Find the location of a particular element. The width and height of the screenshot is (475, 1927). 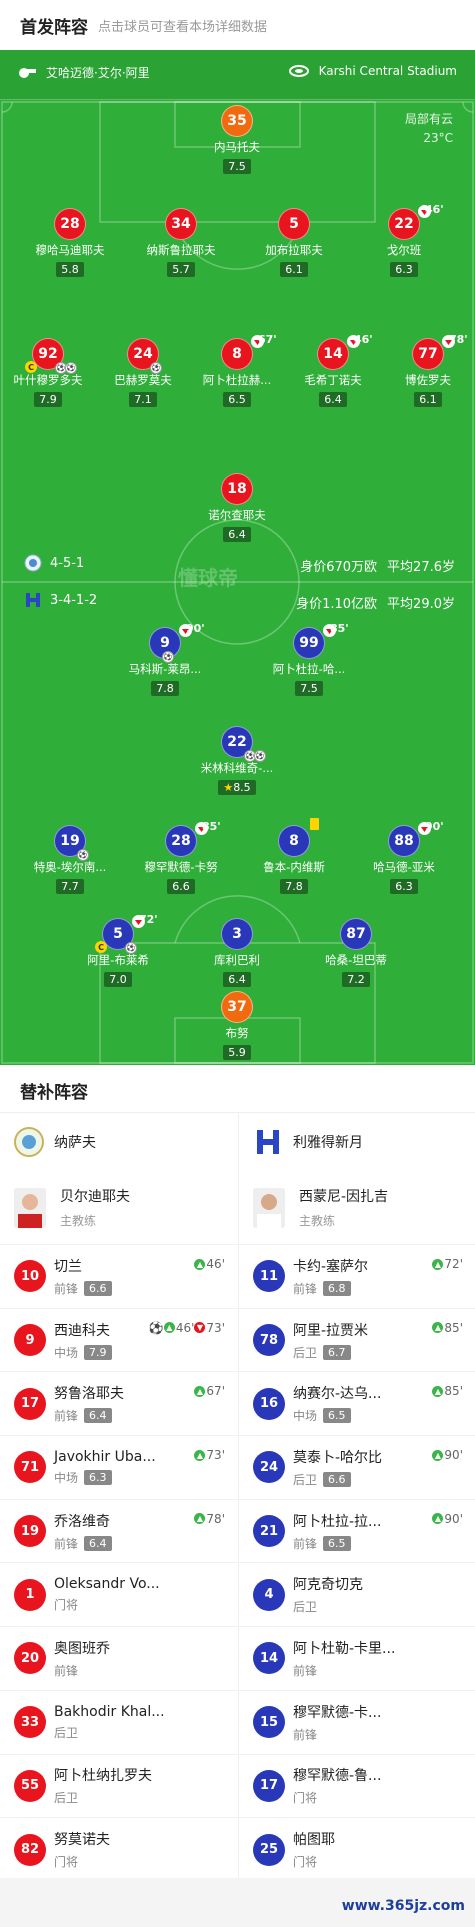

sub-minute: 78' is located at coordinates (215, 1518).